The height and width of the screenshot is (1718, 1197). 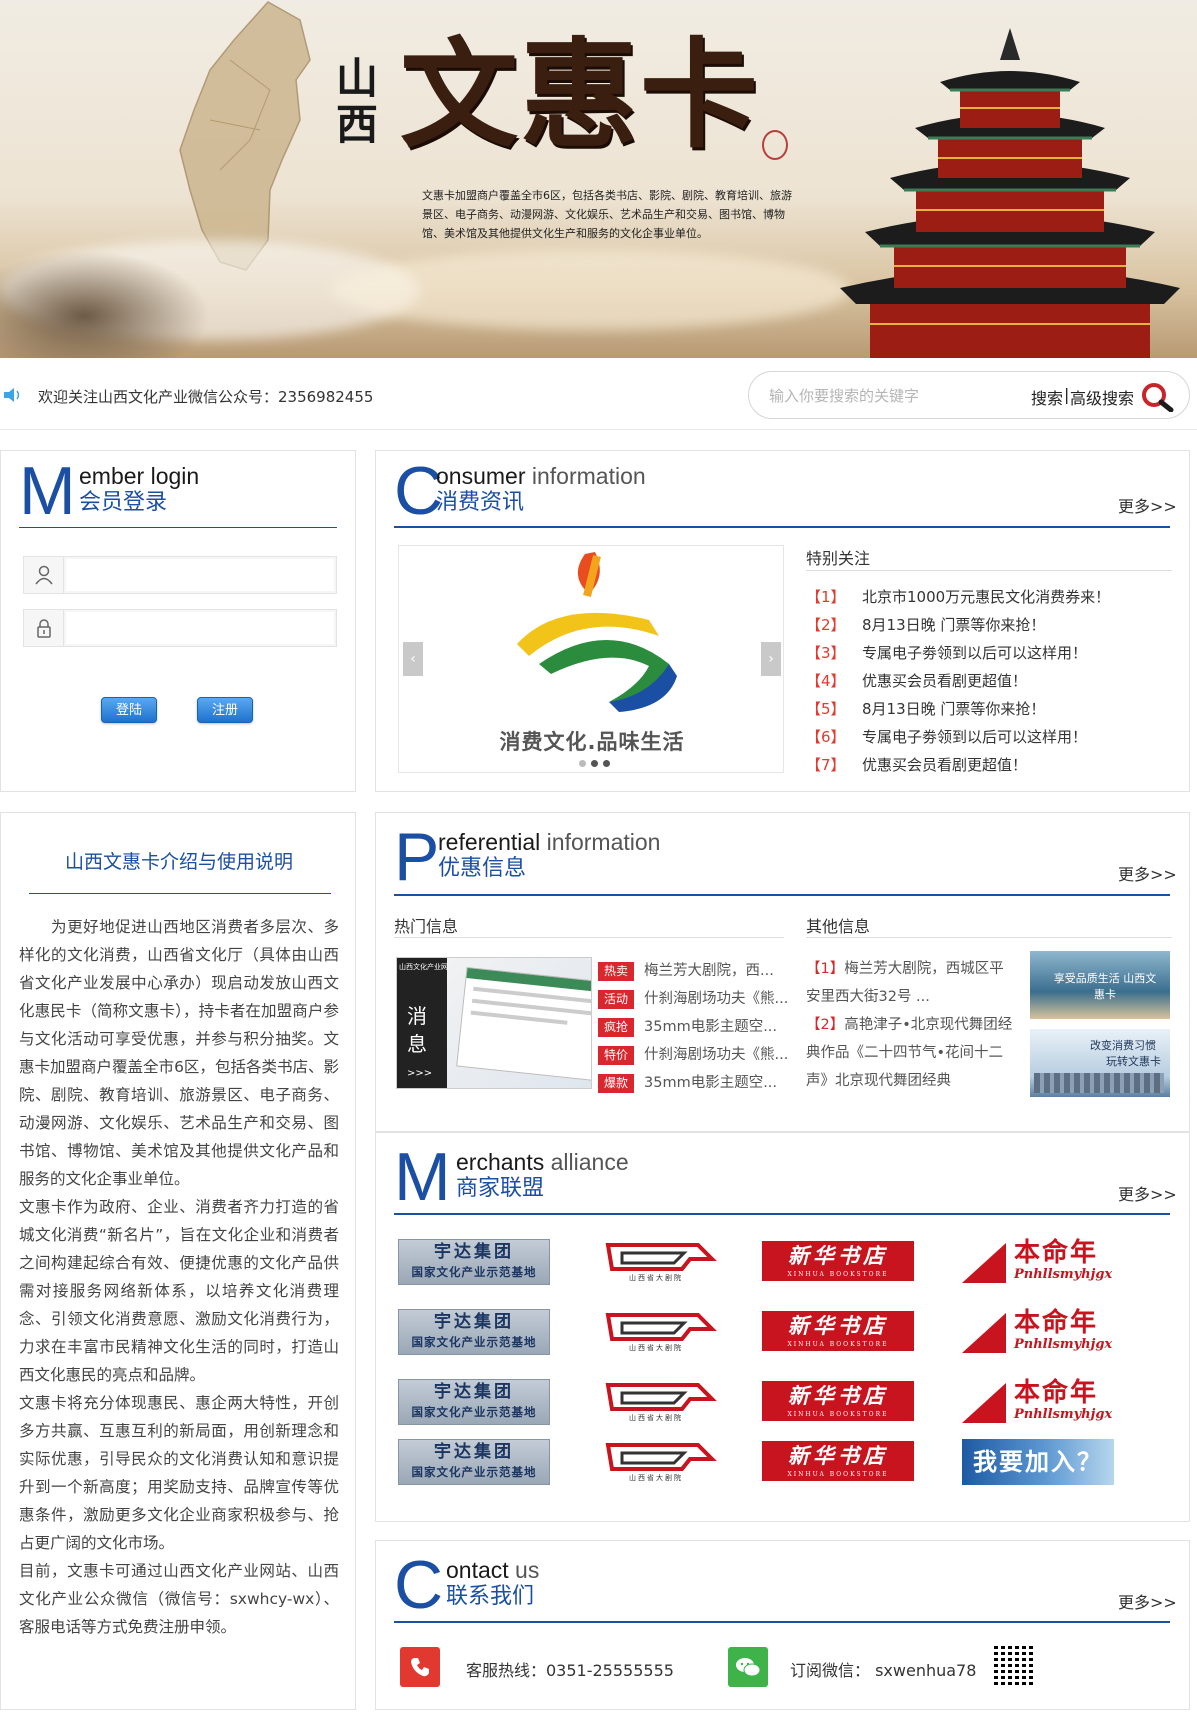 What do you see at coordinates (838, 558) in the screenshot?
I see `special-title: 特别关注` at bounding box center [838, 558].